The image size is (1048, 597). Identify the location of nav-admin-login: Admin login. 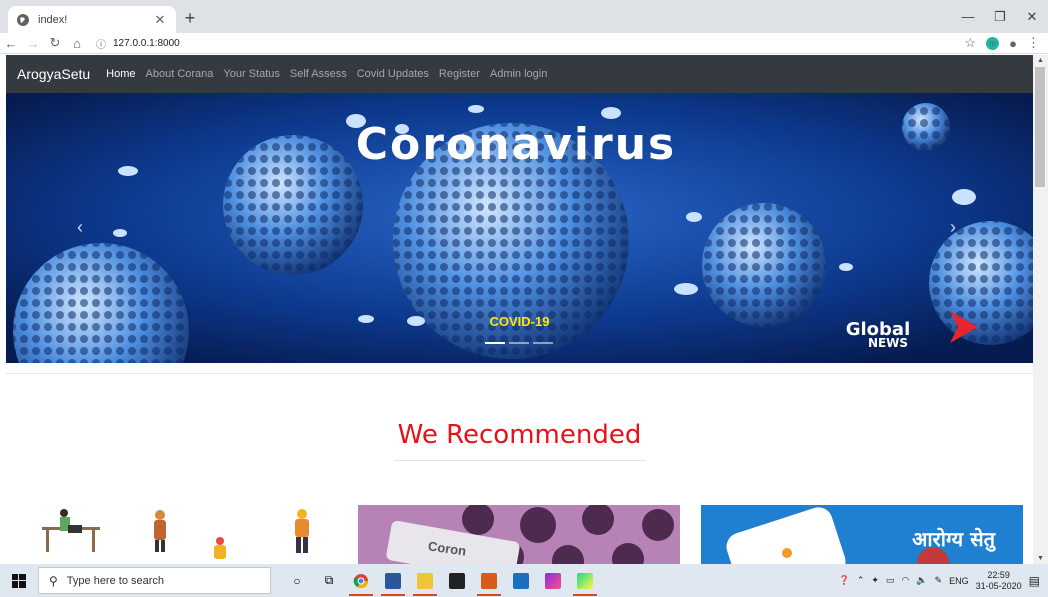
(518, 74).